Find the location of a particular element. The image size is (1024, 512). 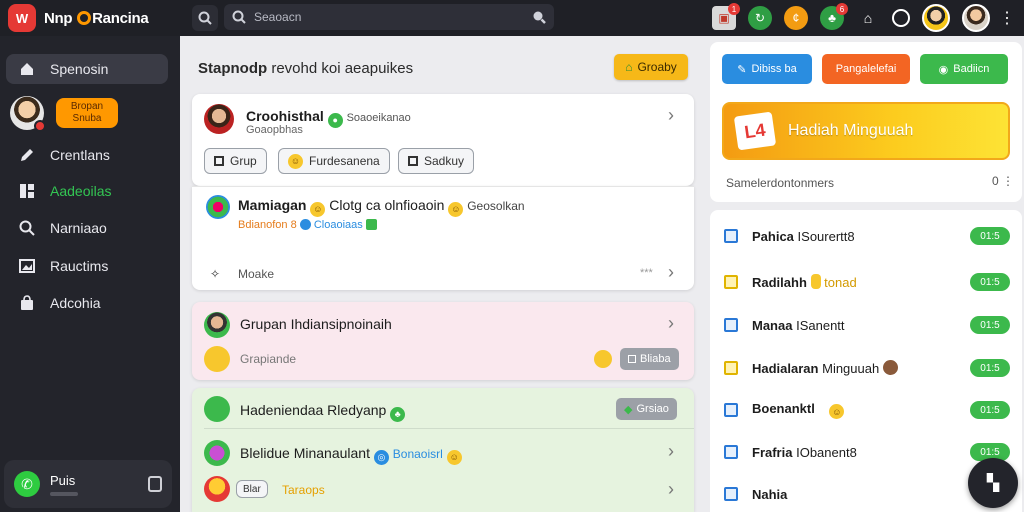

banner-title: Hadiah Minguuah is located at coordinates (851, 130).